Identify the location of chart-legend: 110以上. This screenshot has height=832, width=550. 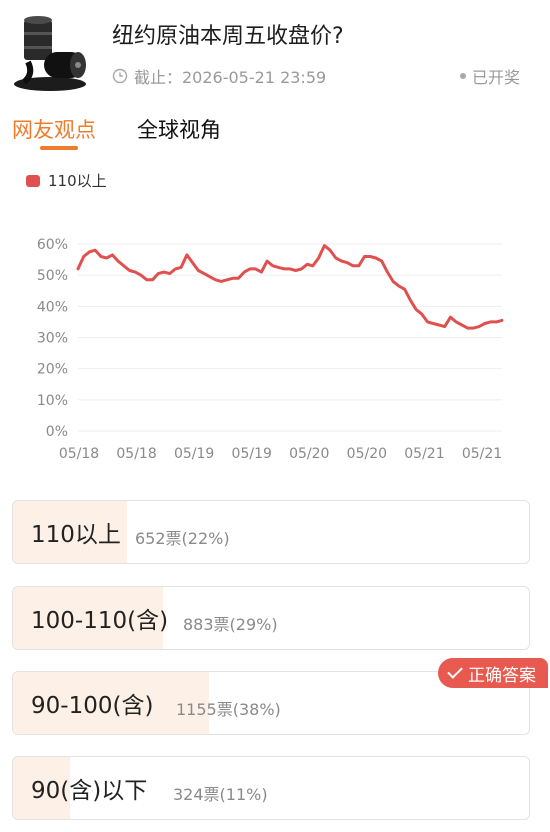
(66, 180).